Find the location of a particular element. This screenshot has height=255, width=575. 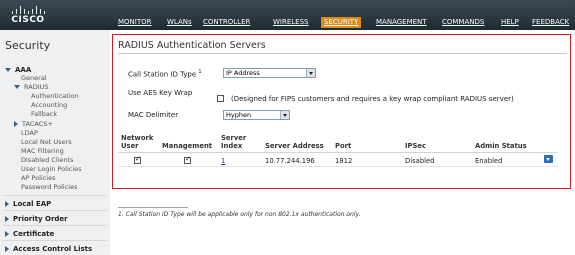

nav-help: HELP is located at coordinates (510, 22).